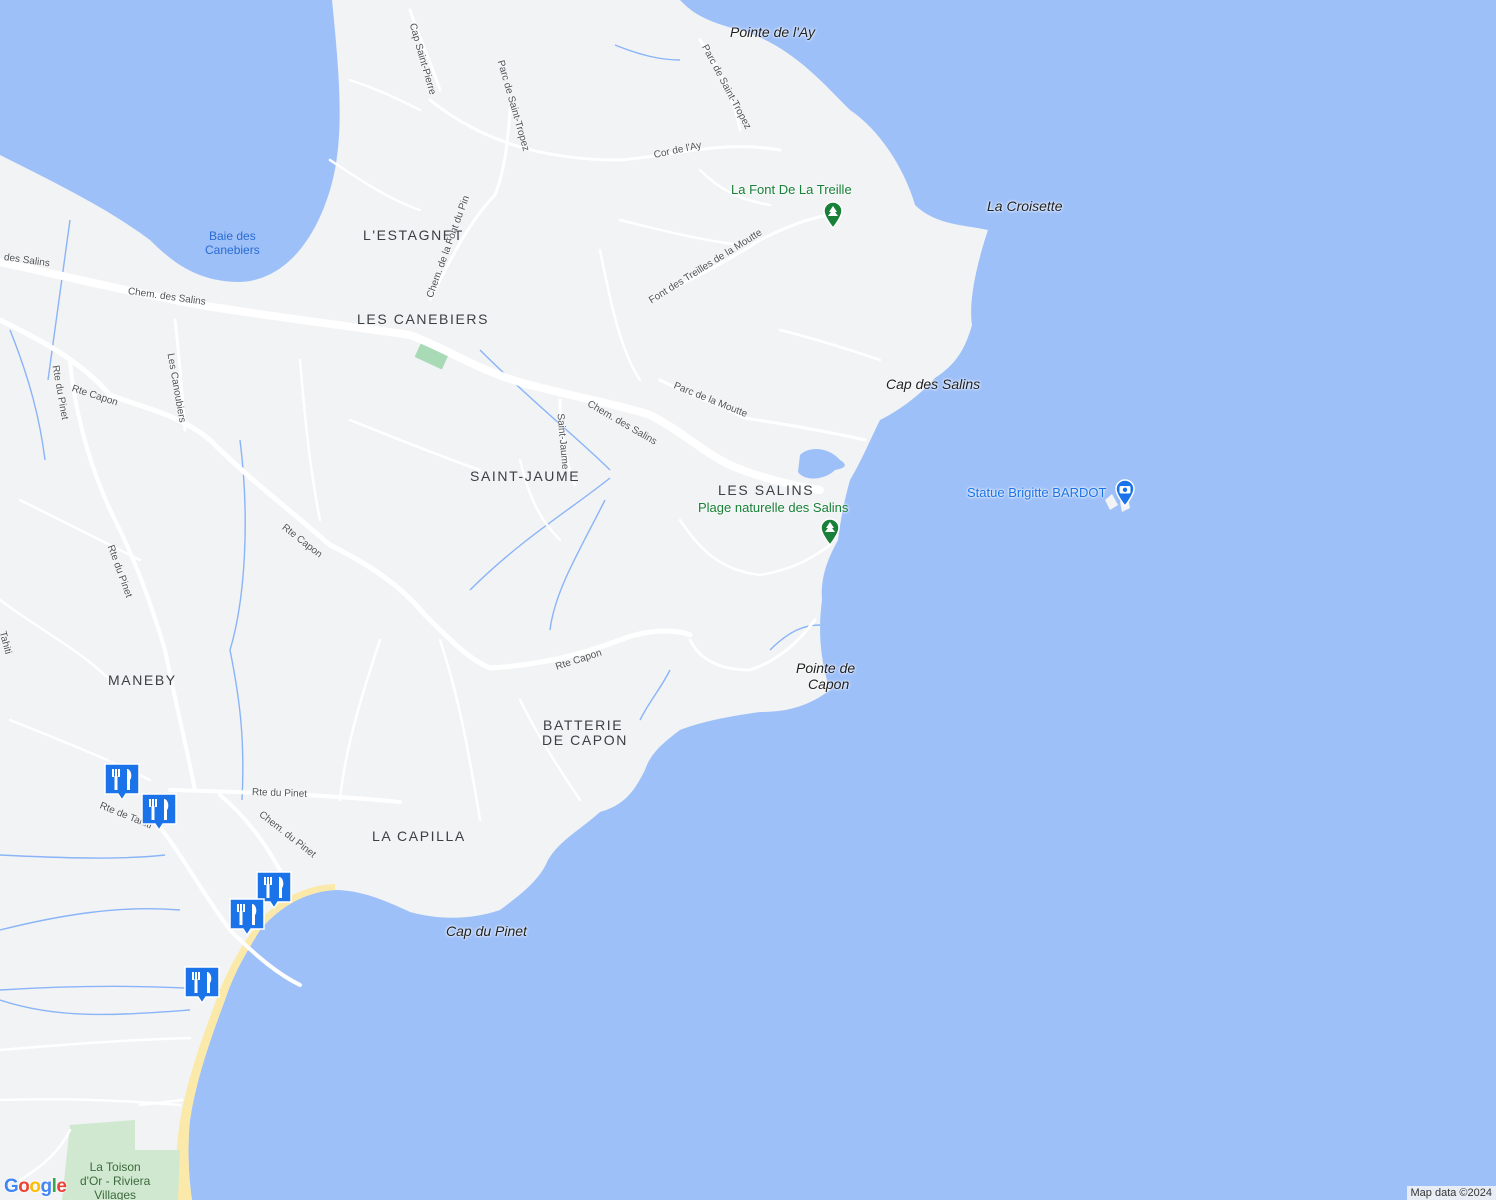  I want to click on google-logo-letter: g, so click(46, 1186).